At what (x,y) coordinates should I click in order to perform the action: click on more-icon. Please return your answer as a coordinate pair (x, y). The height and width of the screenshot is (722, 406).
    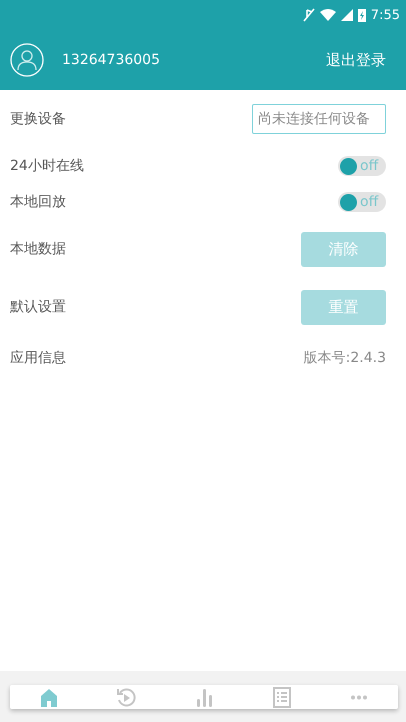
    Looking at the image, I should click on (359, 697).